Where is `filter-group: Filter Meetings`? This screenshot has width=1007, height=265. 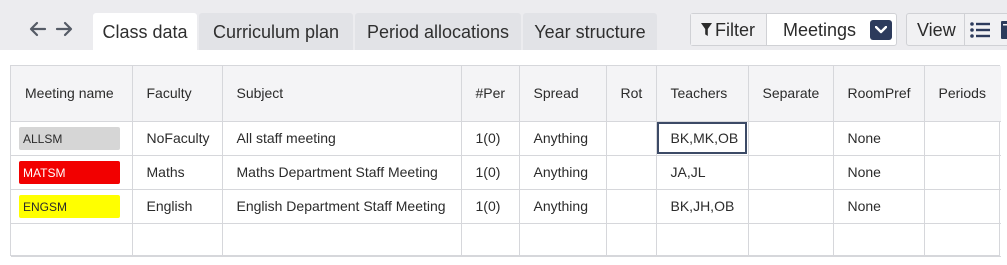 filter-group: Filter Meetings is located at coordinates (793, 29).